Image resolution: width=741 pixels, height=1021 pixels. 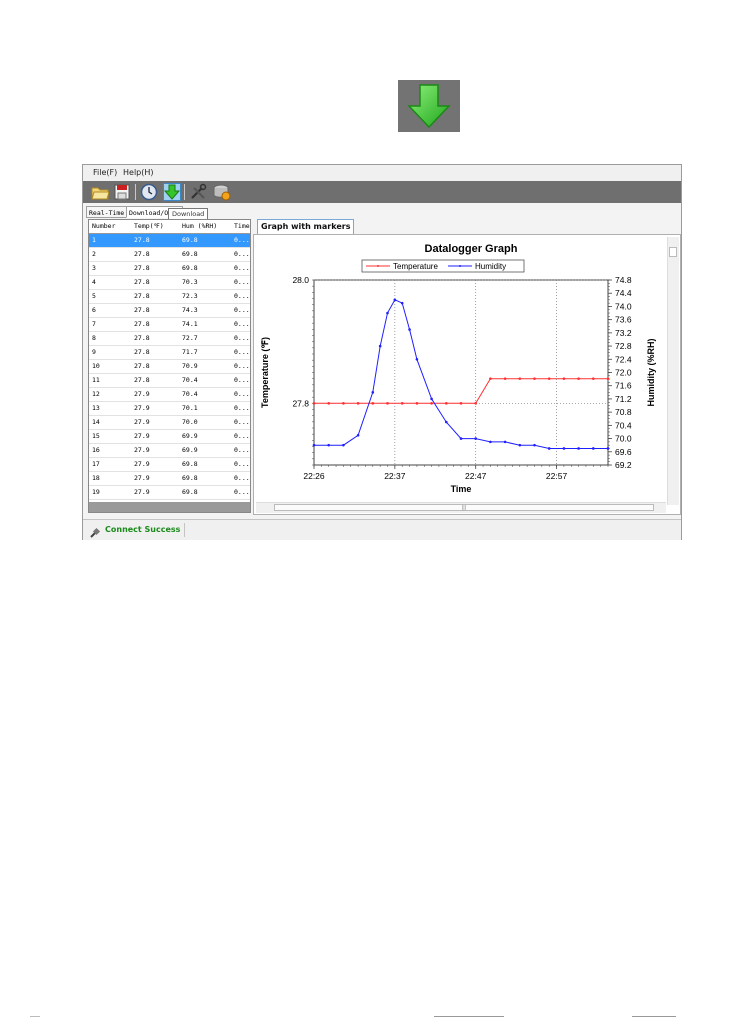 What do you see at coordinates (96, 366) in the screenshot?
I see `table-cell: 10` at bounding box center [96, 366].